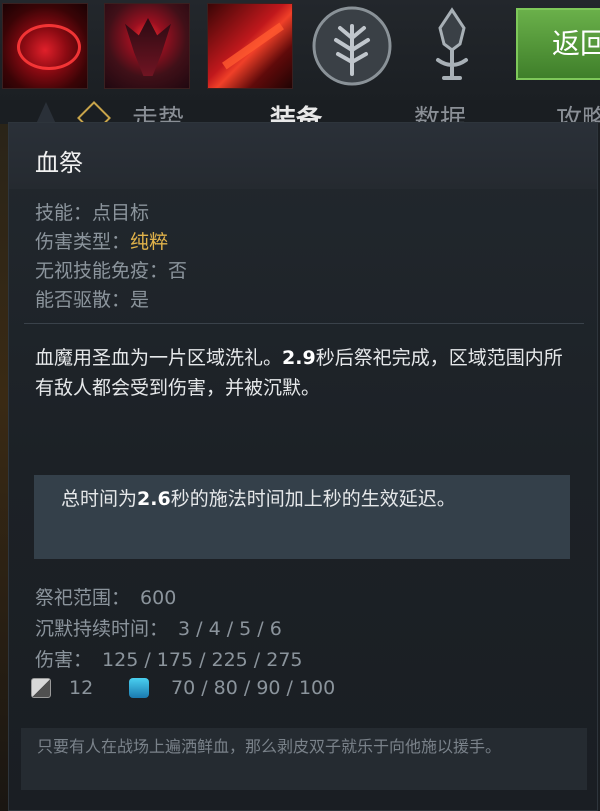 This screenshot has width=600, height=811. What do you see at coordinates (440, 112) in the screenshot?
I see `tab-data: 数据` at bounding box center [440, 112].